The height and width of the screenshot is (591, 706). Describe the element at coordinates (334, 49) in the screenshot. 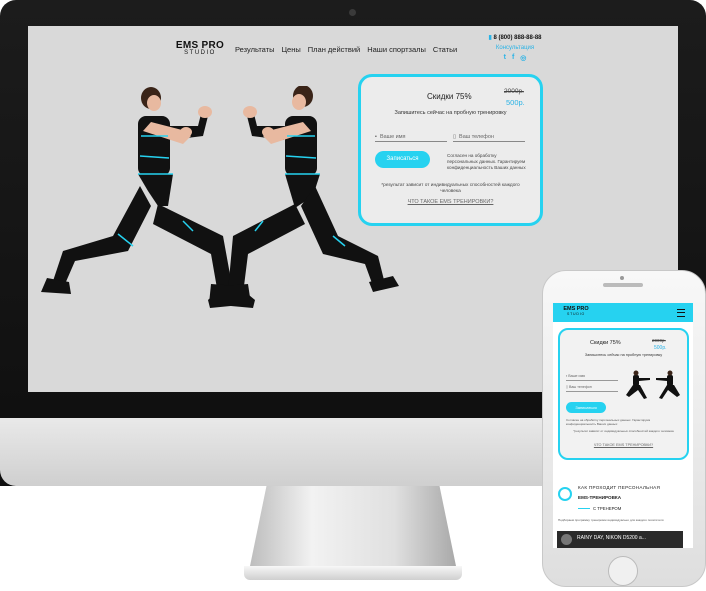

I see `nav-plan: План действий` at that location.